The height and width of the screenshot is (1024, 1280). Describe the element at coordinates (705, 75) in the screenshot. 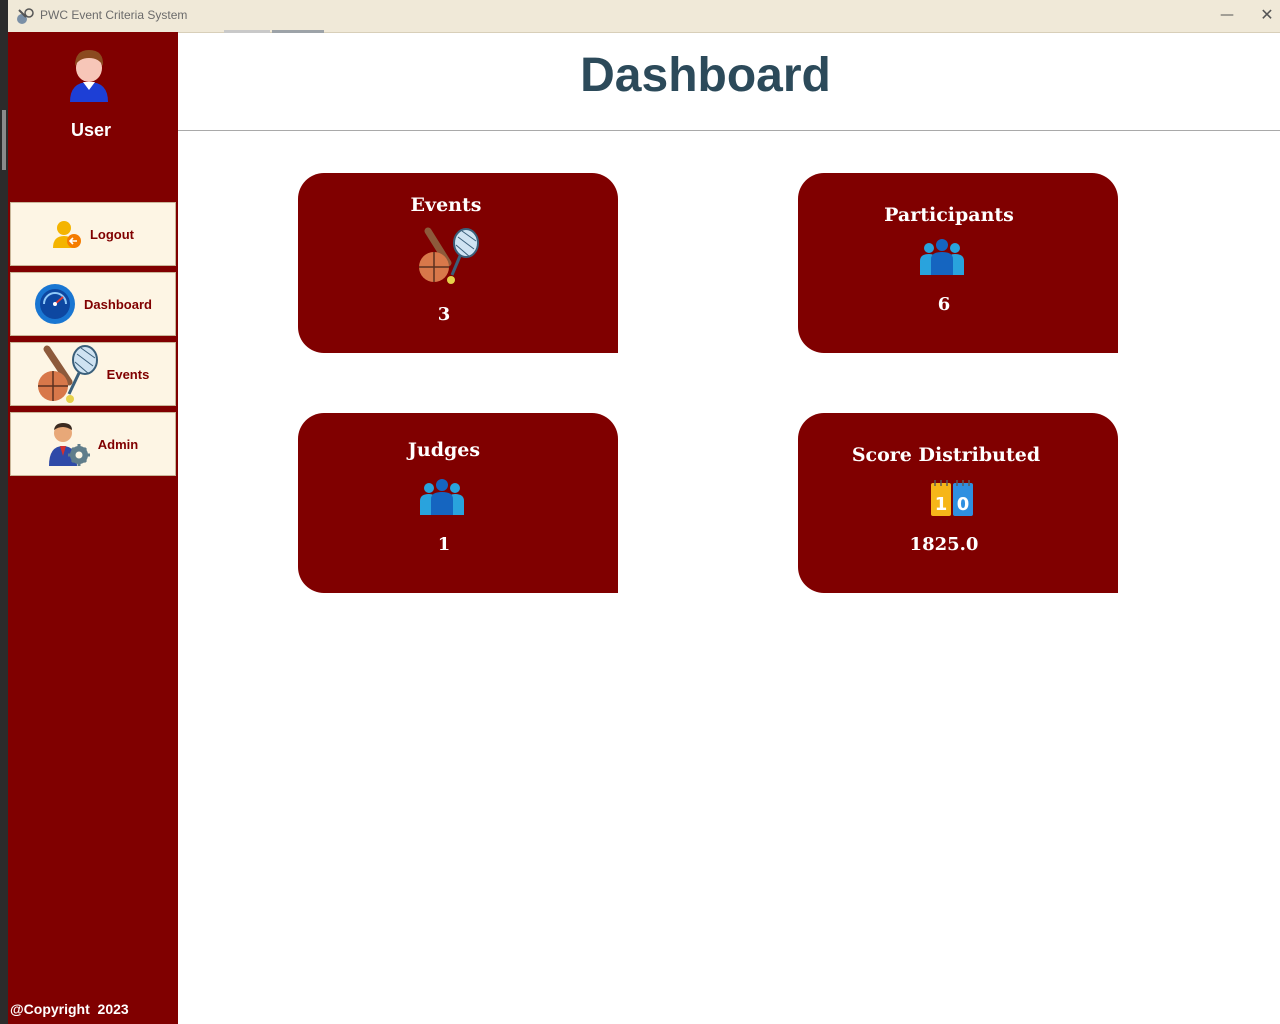

I see `page-title: Dashboard` at that location.